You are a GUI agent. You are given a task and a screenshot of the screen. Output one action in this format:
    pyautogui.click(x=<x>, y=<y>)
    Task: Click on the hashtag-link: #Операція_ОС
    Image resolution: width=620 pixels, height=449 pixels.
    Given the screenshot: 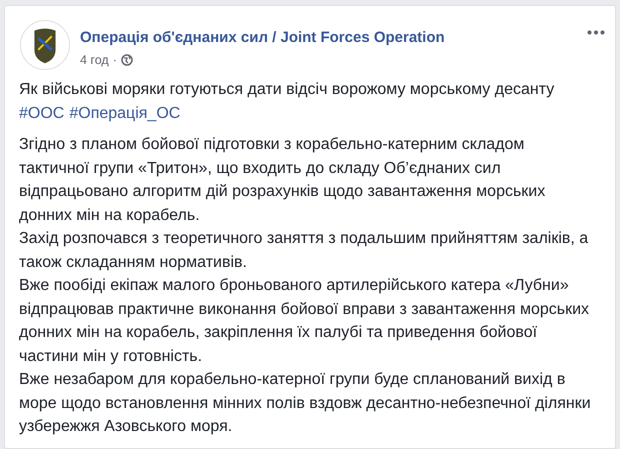 What is the action you would take?
    pyautogui.click(x=124, y=113)
    